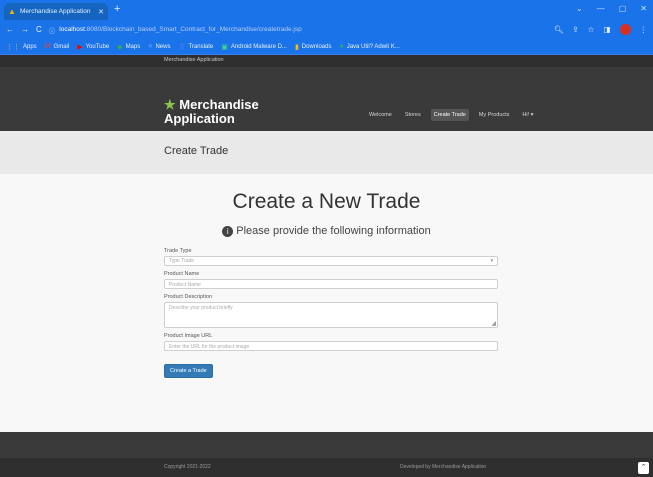  I want to click on trade-type-select: Type Trade ▾, so click(331, 261).